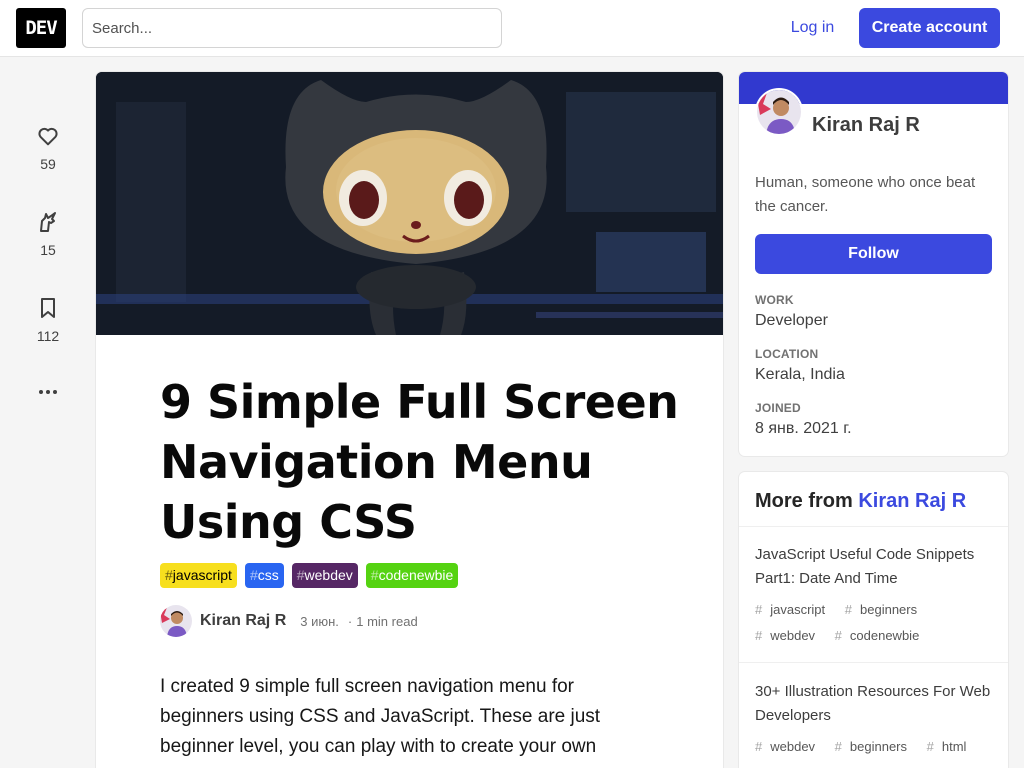 Image resolution: width=1024 pixels, height=768 pixels. I want to click on profile-bio: Human, someone who once beat the cancer., so click(865, 194).